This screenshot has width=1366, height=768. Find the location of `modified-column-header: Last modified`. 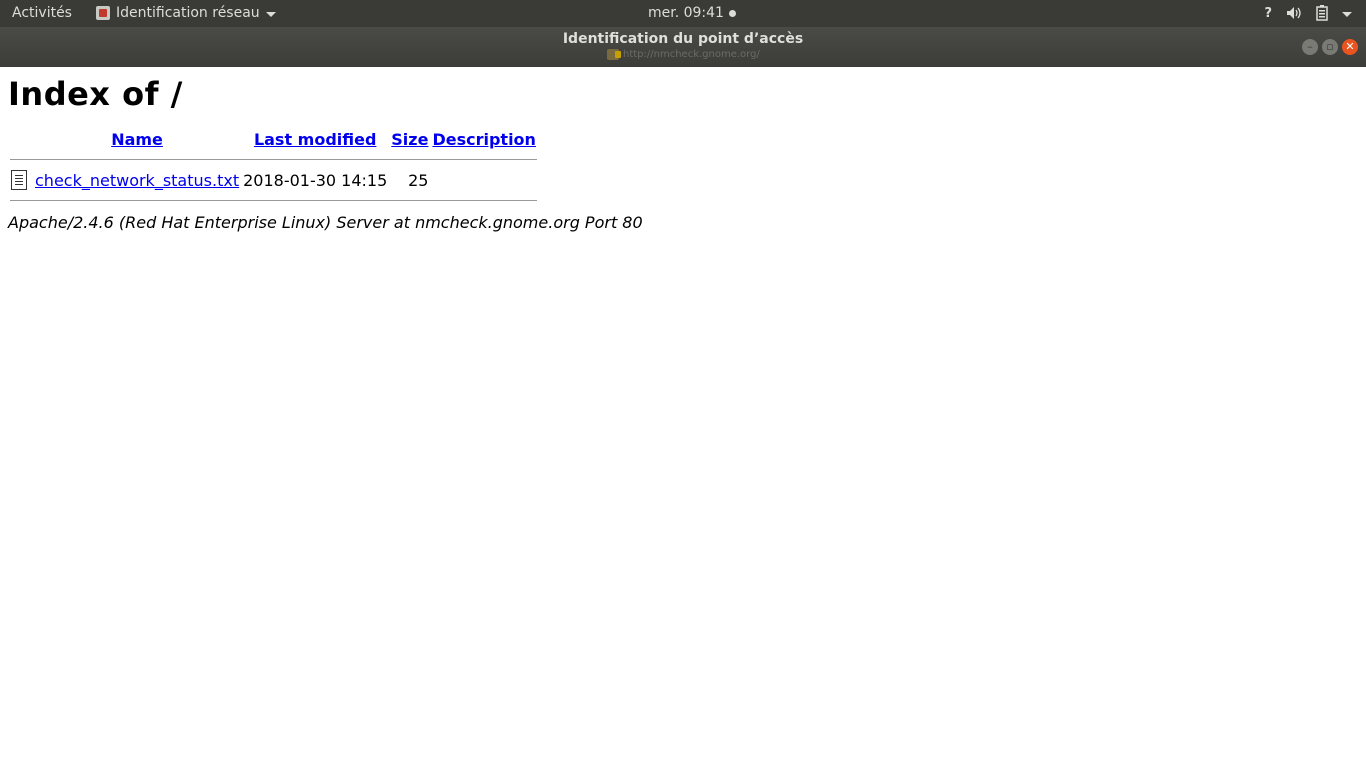

modified-column-header: Last modified is located at coordinates (315, 139).